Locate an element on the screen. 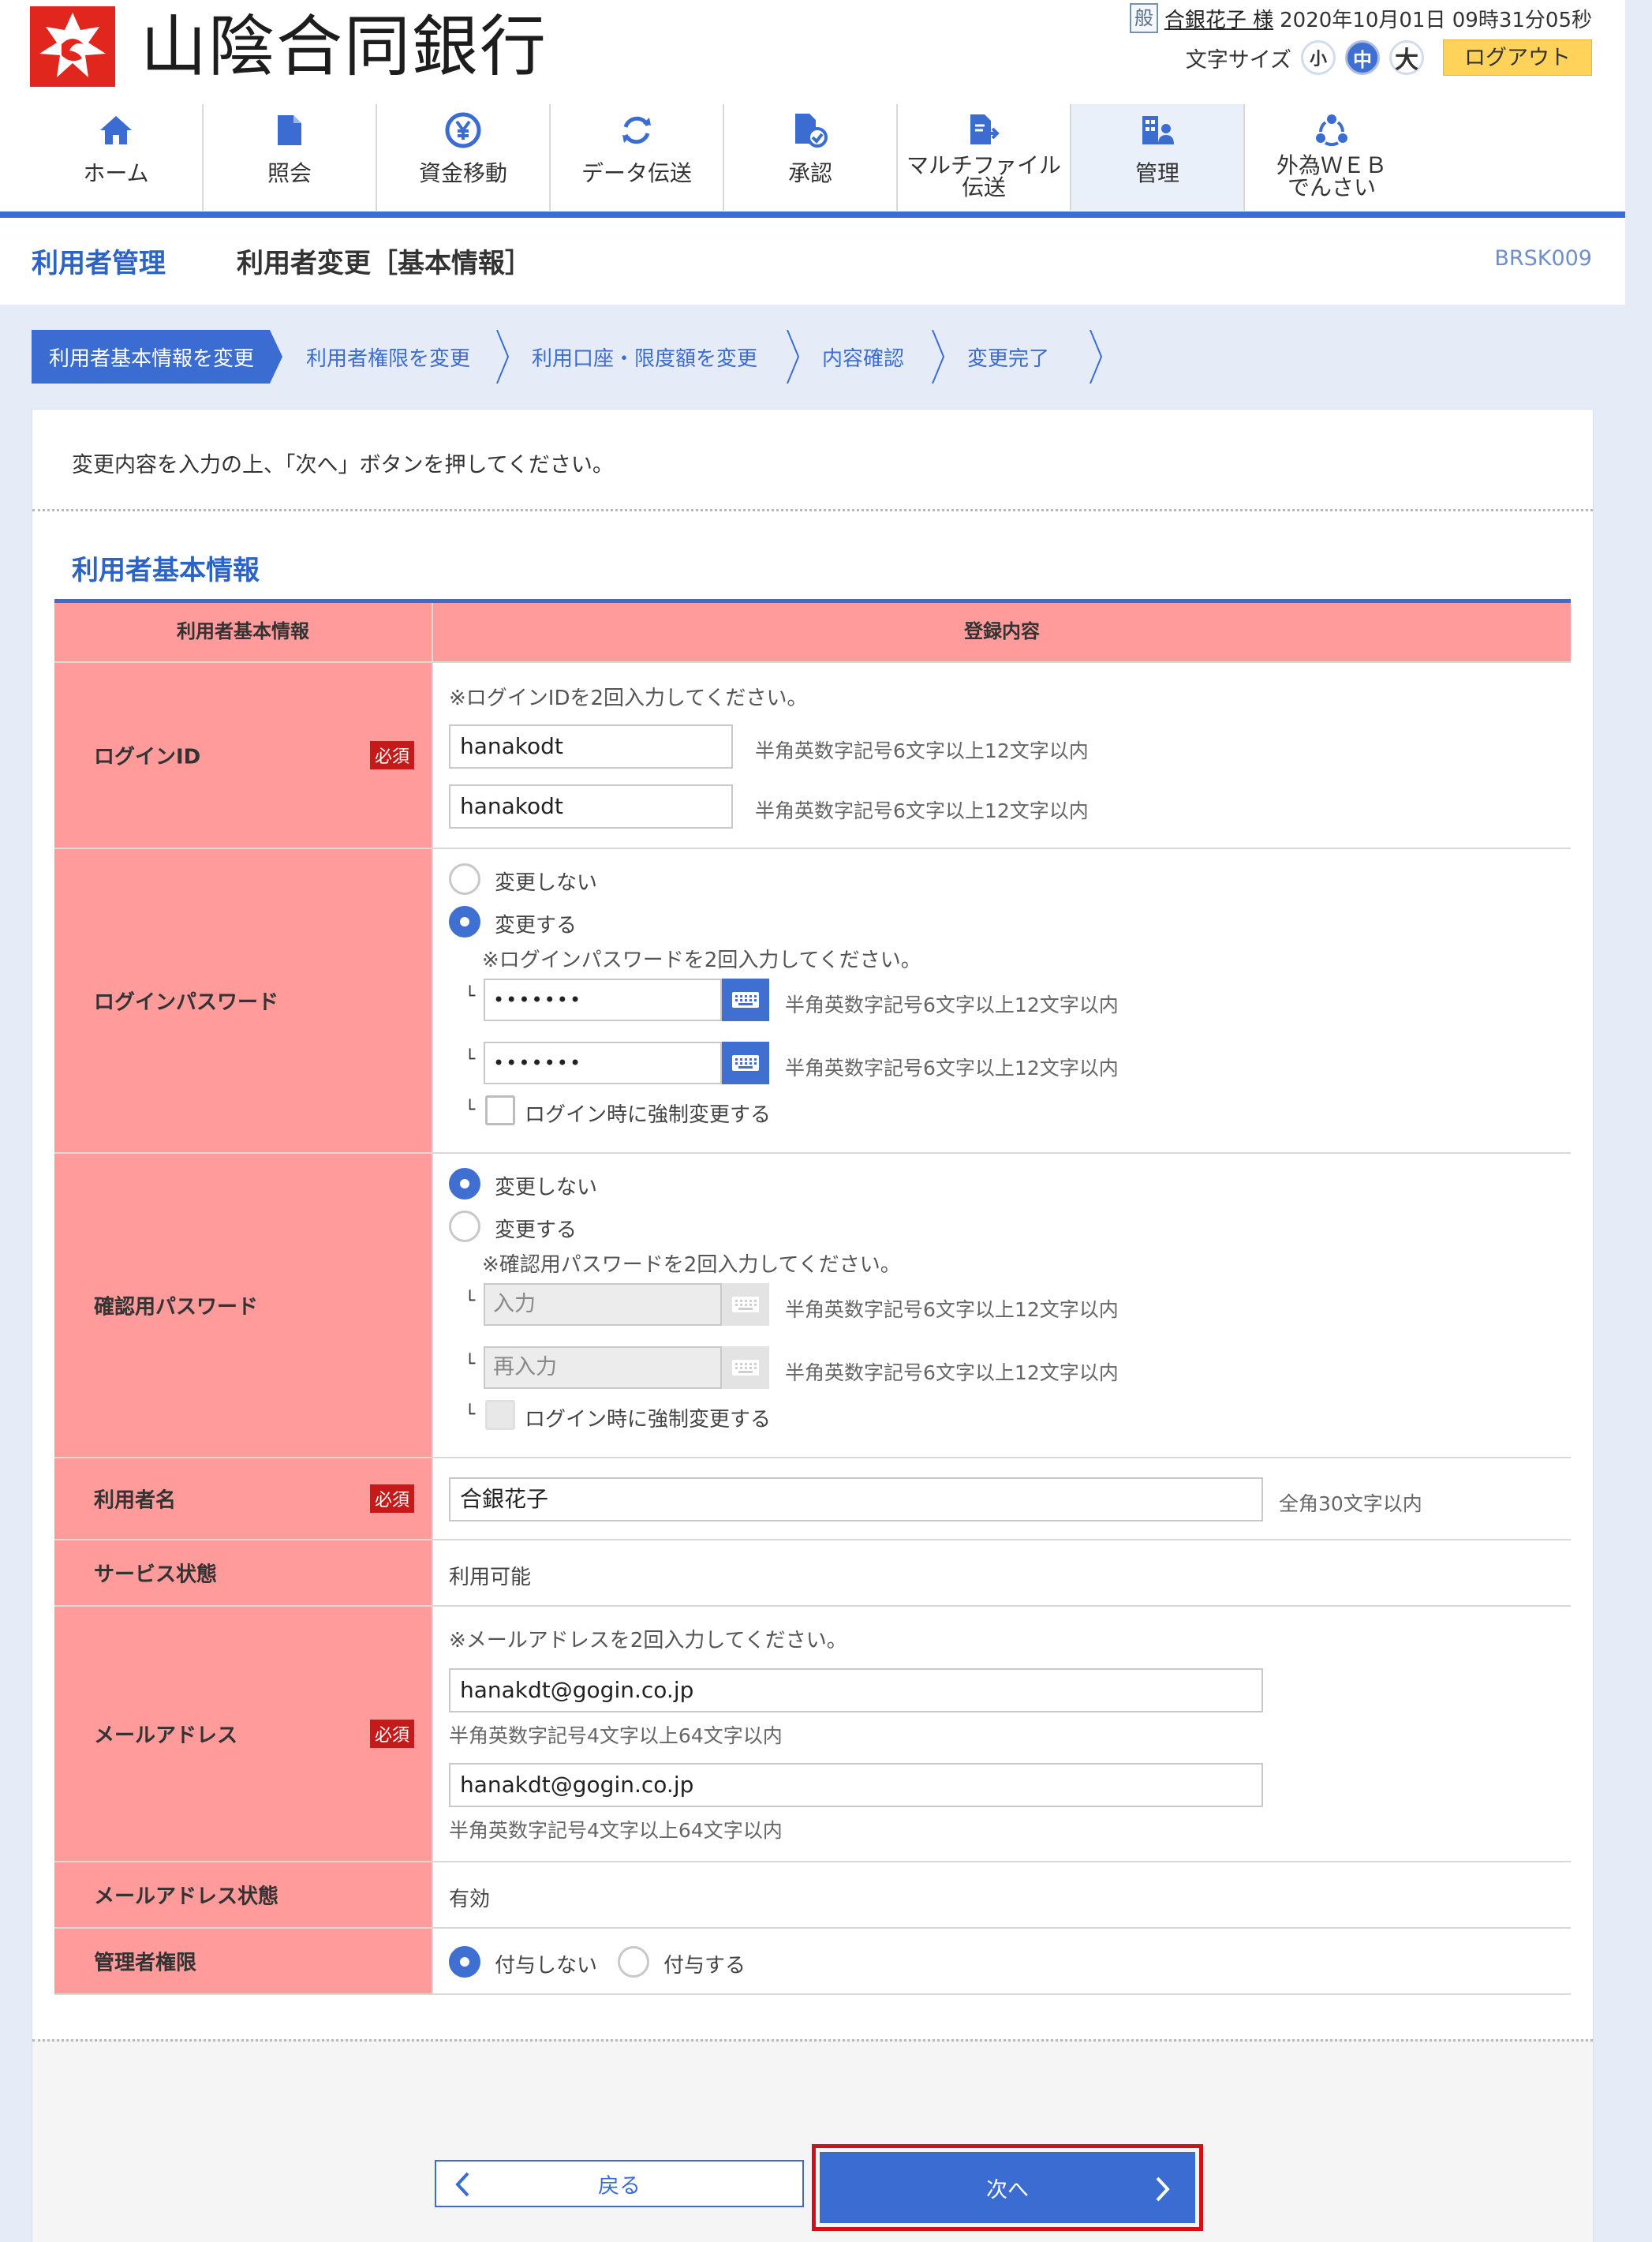  approval-icon is located at coordinates (810, 130).